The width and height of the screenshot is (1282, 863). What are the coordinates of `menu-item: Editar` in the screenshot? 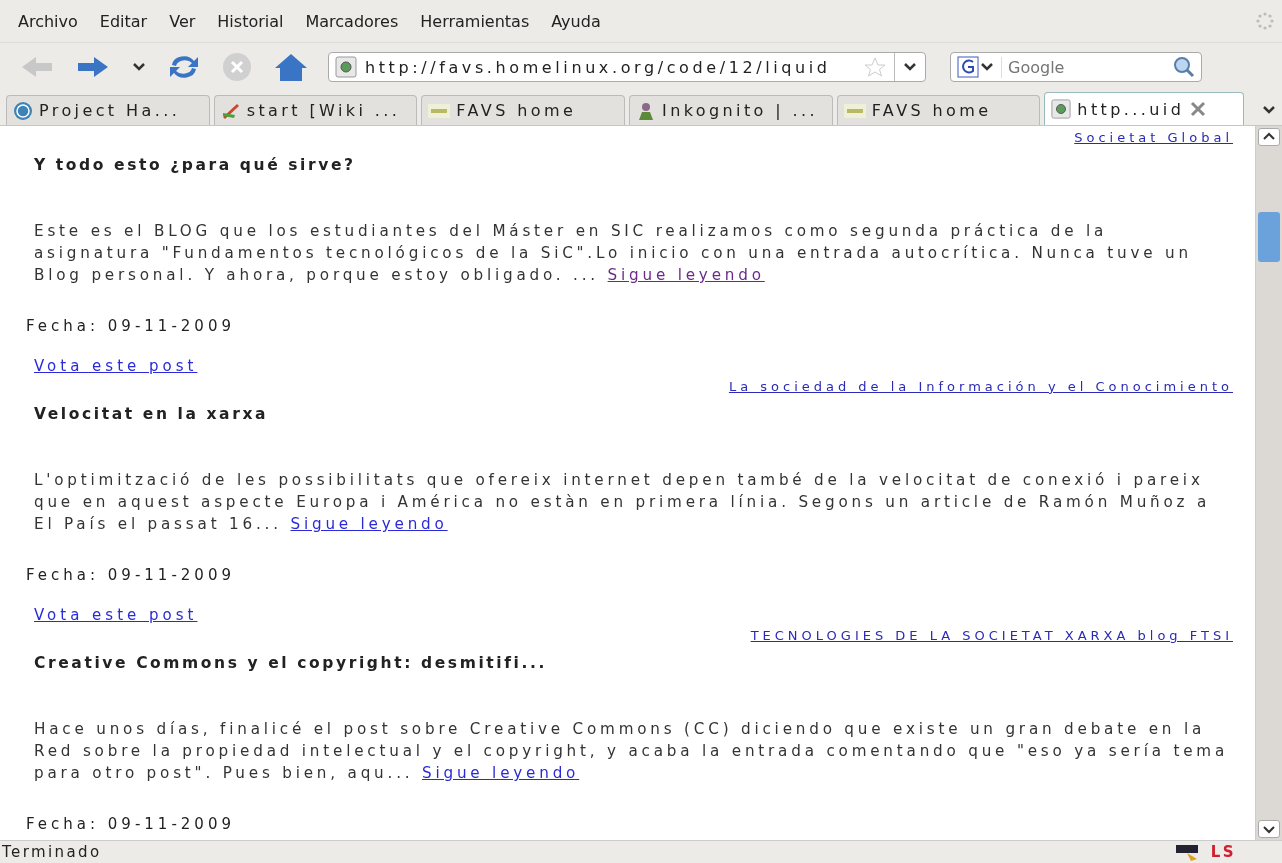 It's located at (123, 21).